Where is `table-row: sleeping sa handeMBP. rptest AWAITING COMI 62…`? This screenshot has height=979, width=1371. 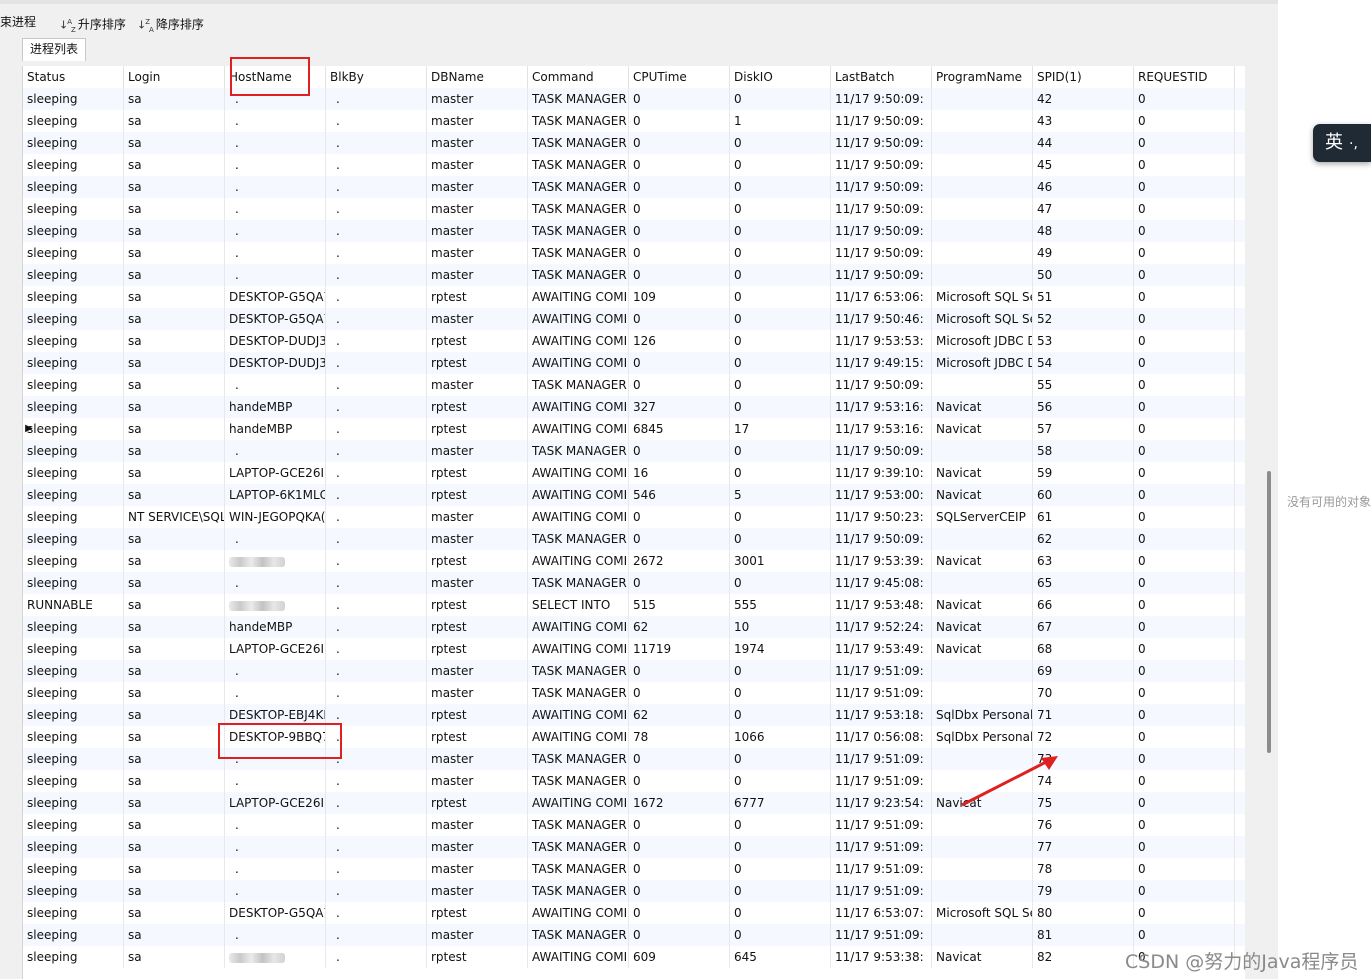
table-row: sleeping sa handeMBP. rptest AWAITING COMI 62… is located at coordinates (634, 627).